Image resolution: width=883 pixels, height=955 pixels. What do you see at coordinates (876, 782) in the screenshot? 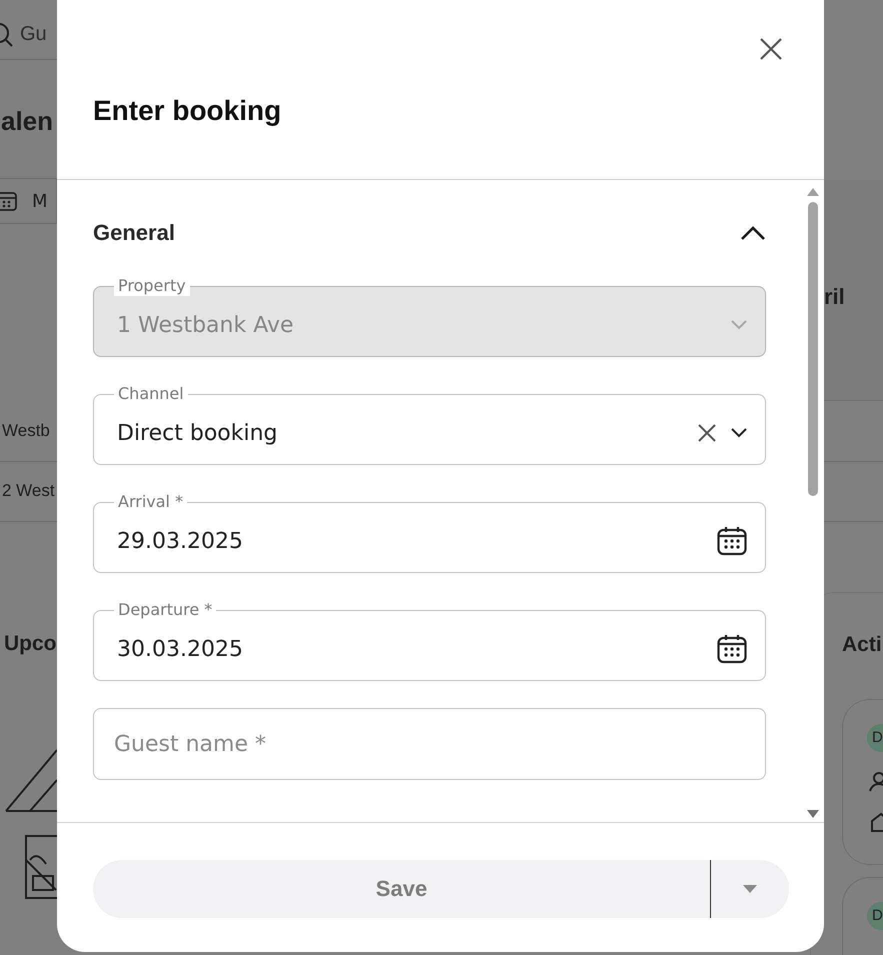
I see `person-icon` at bounding box center [876, 782].